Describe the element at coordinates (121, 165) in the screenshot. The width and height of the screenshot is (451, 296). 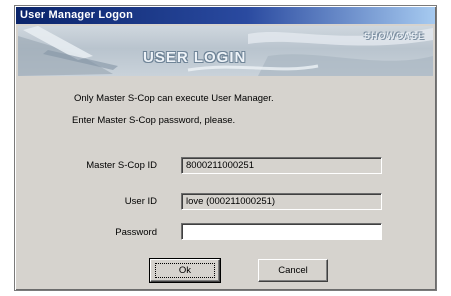
I see `master-id-label: Master S-Cop ID` at that location.